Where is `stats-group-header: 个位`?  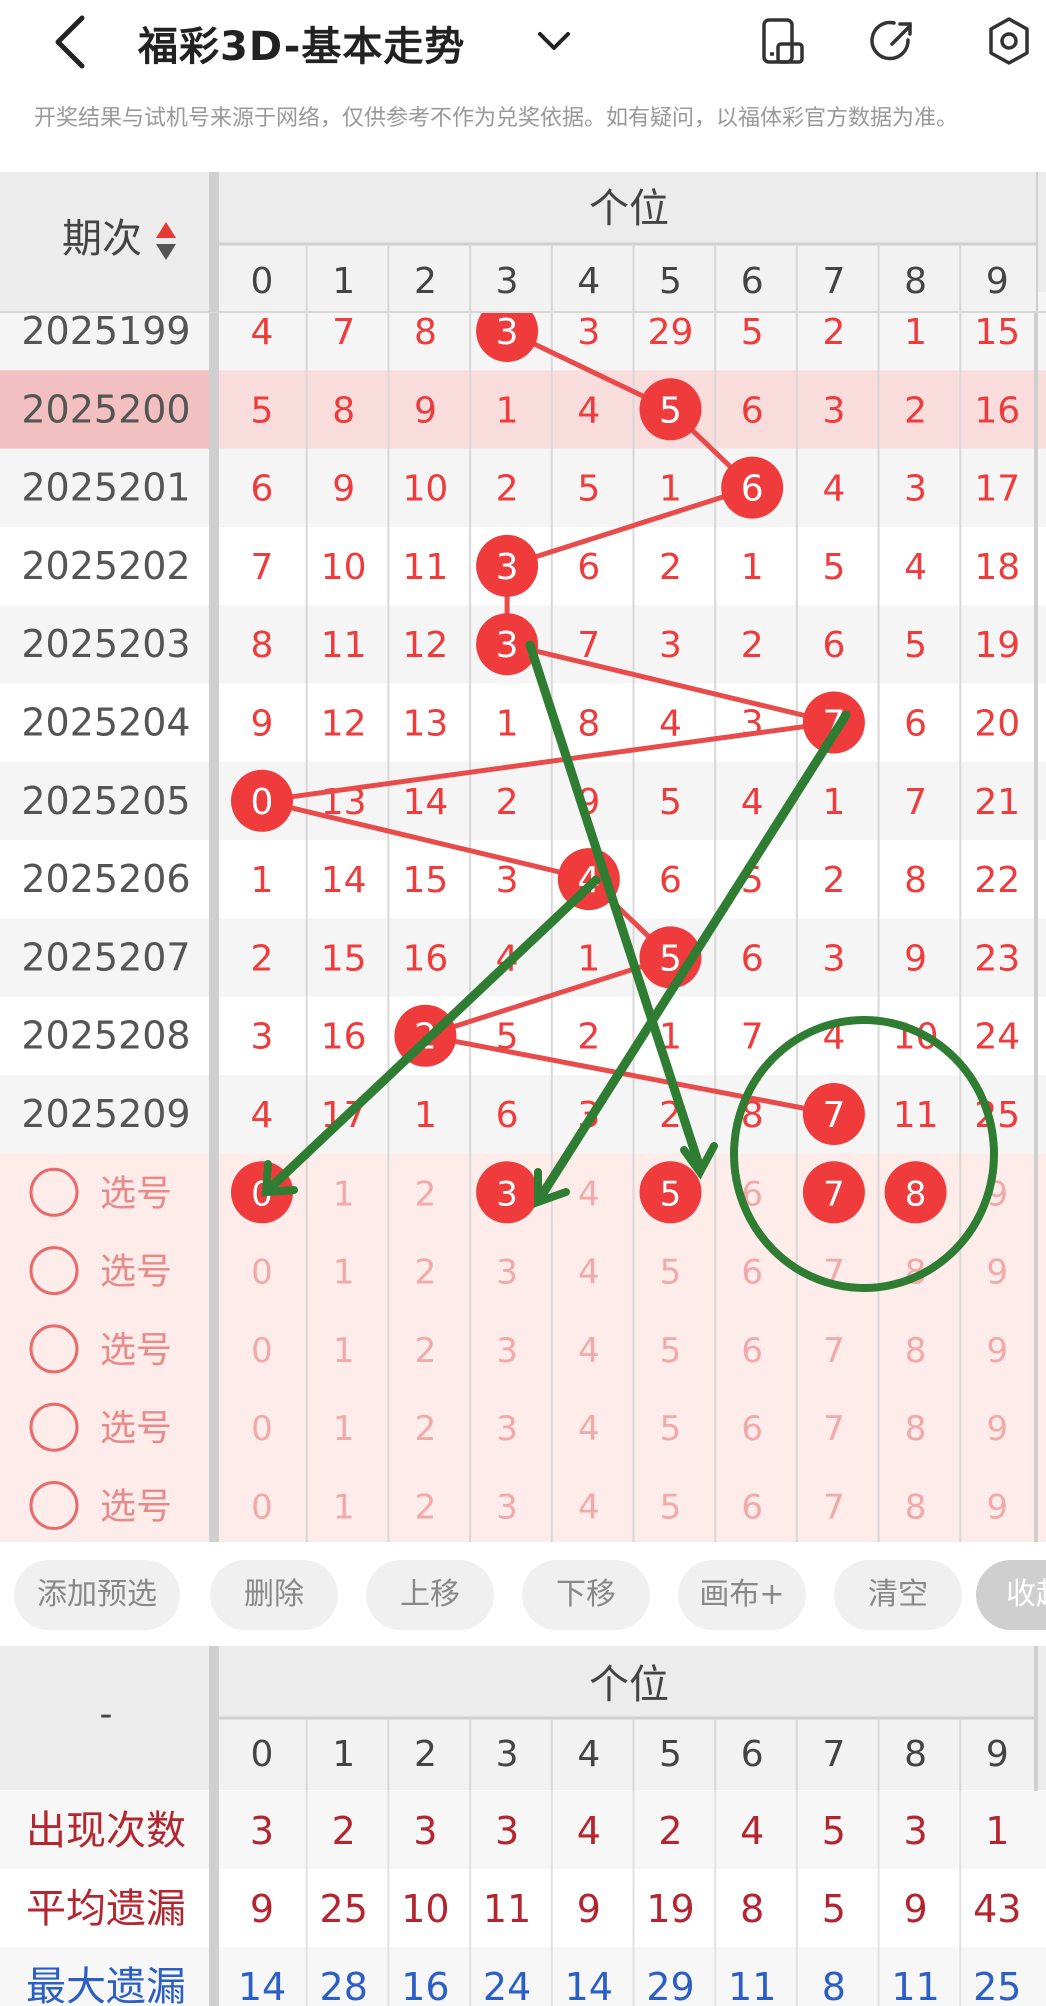 stats-group-header: 个位 is located at coordinates (629, 1685).